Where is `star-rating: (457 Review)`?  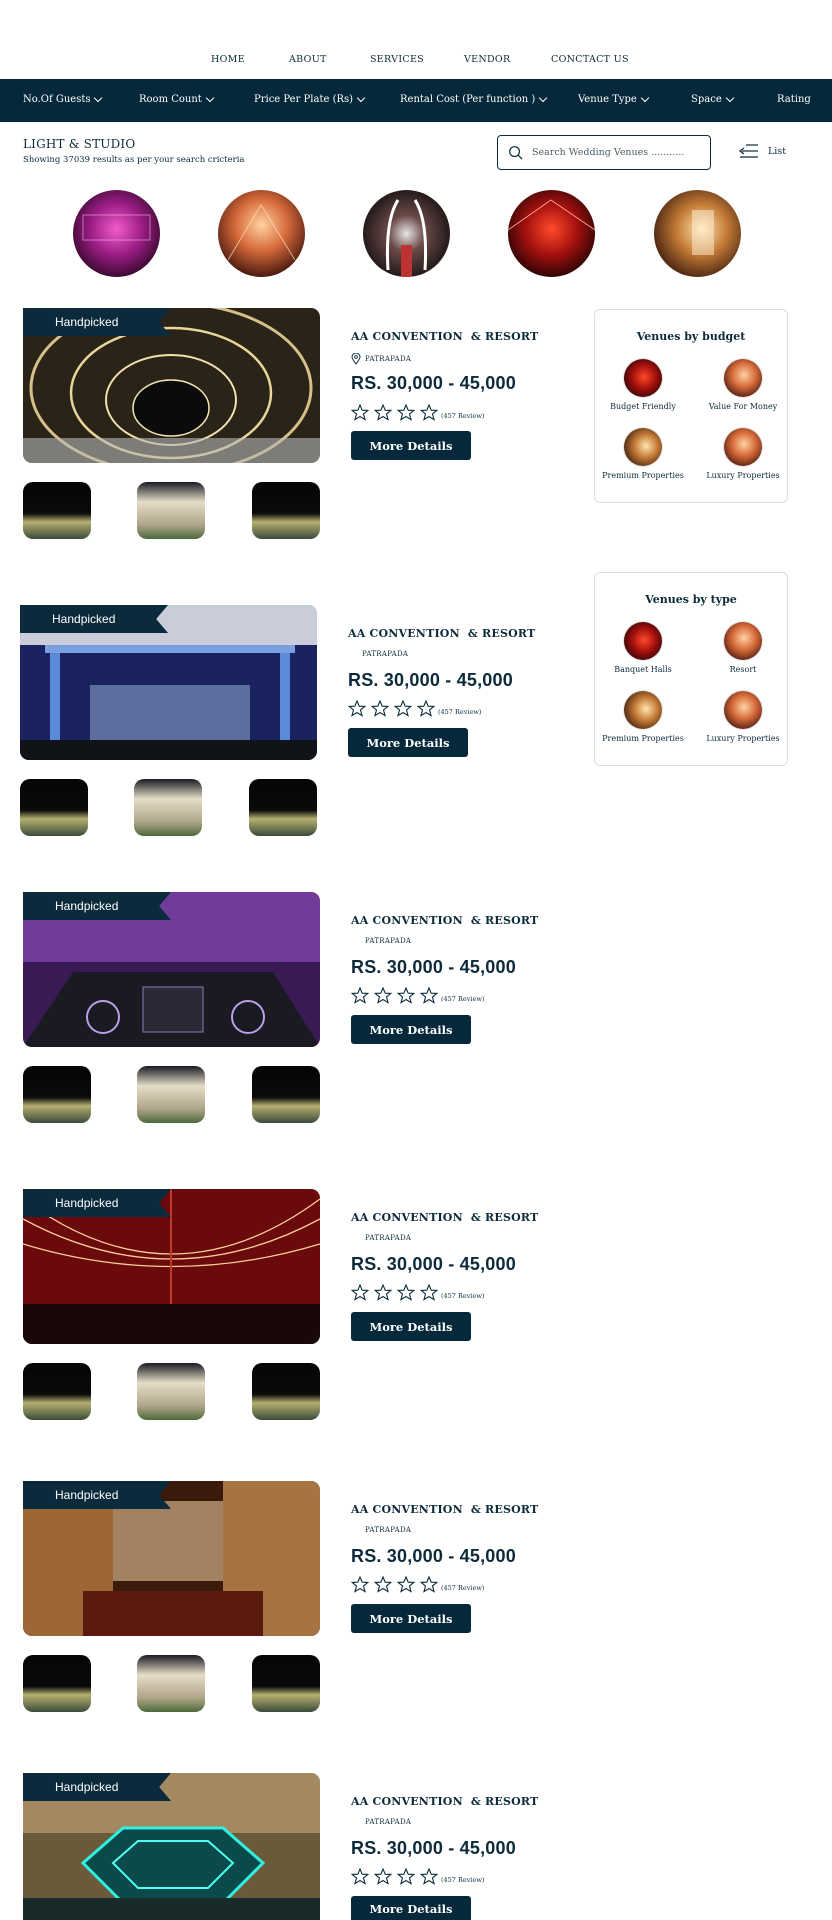 star-rating: (457 Review) is located at coordinates (417, 1292).